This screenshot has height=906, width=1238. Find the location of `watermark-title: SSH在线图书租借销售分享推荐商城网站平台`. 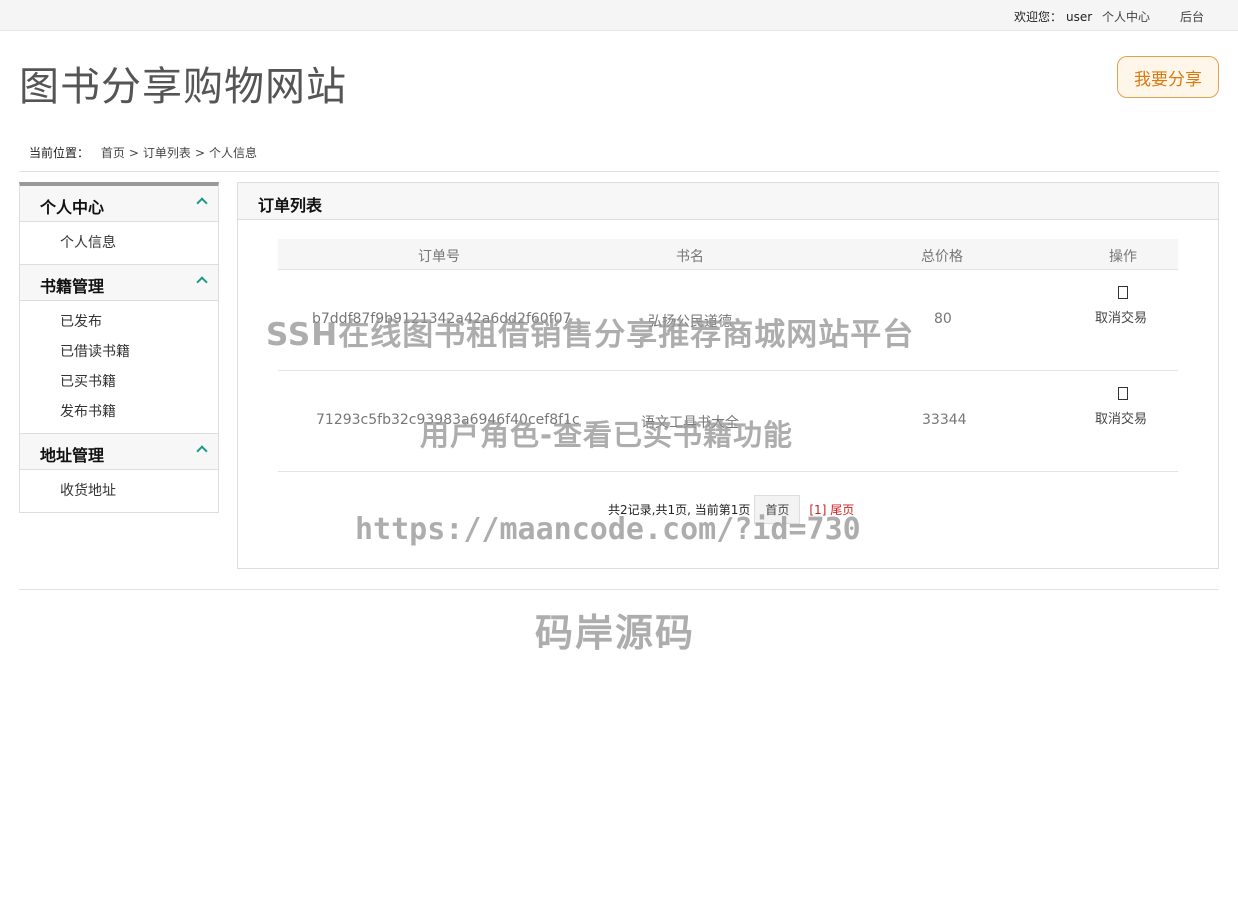

watermark-title: SSH在线图书租借销售分享推荐商城网站平台 is located at coordinates (590, 335).